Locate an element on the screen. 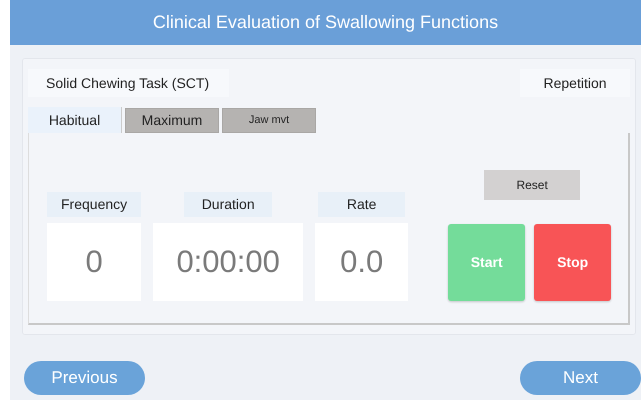  tab: Maximum is located at coordinates (172, 120).